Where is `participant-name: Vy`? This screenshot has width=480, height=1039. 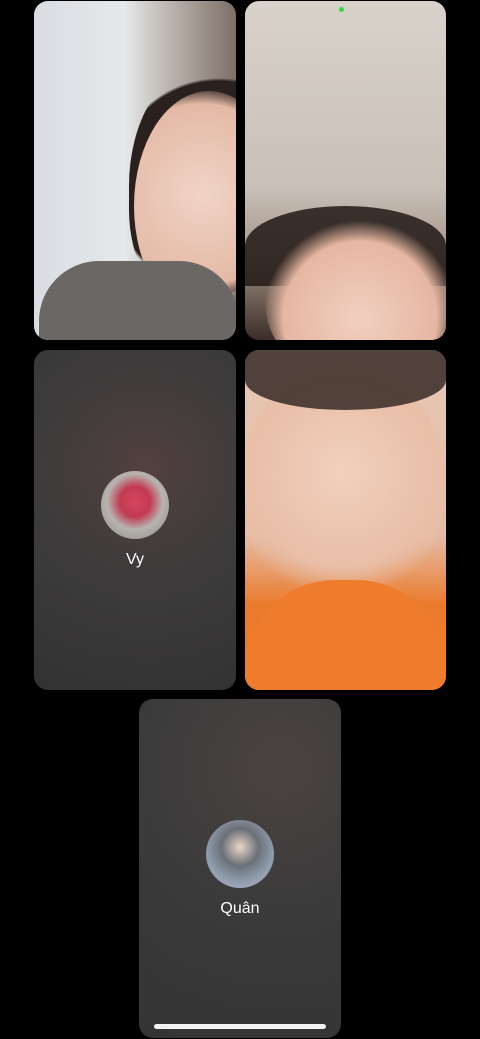
participant-name: Vy is located at coordinates (135, 559).